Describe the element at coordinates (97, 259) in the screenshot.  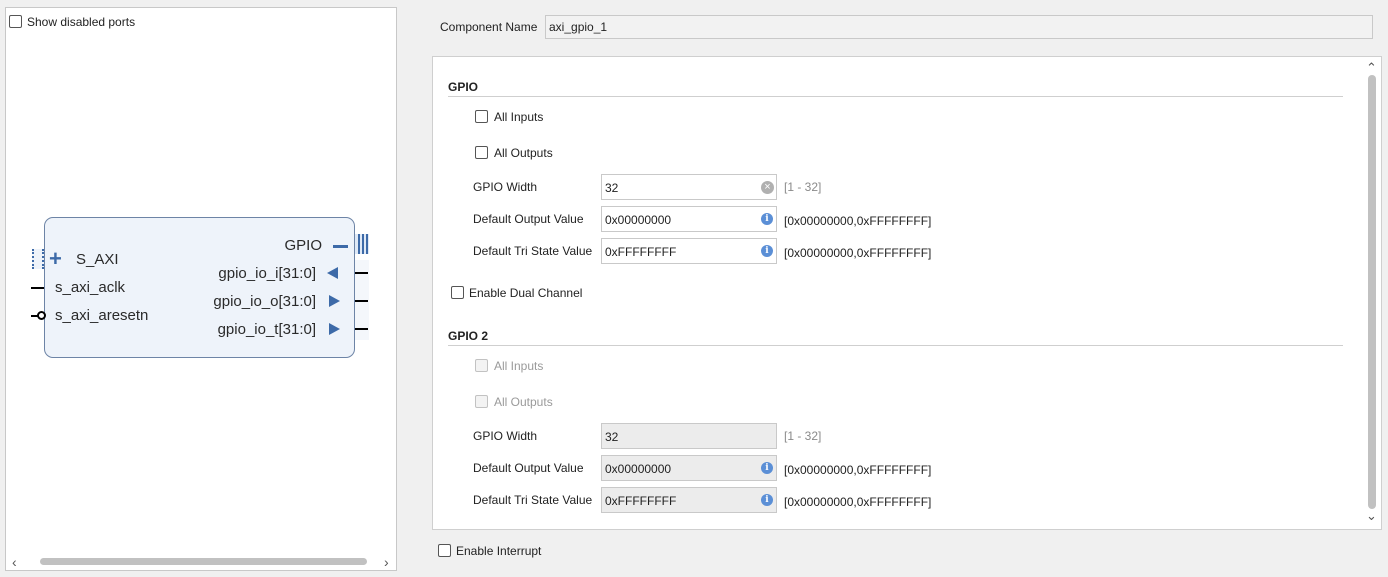
I see `port-s-axi: S_AXI` at that location.